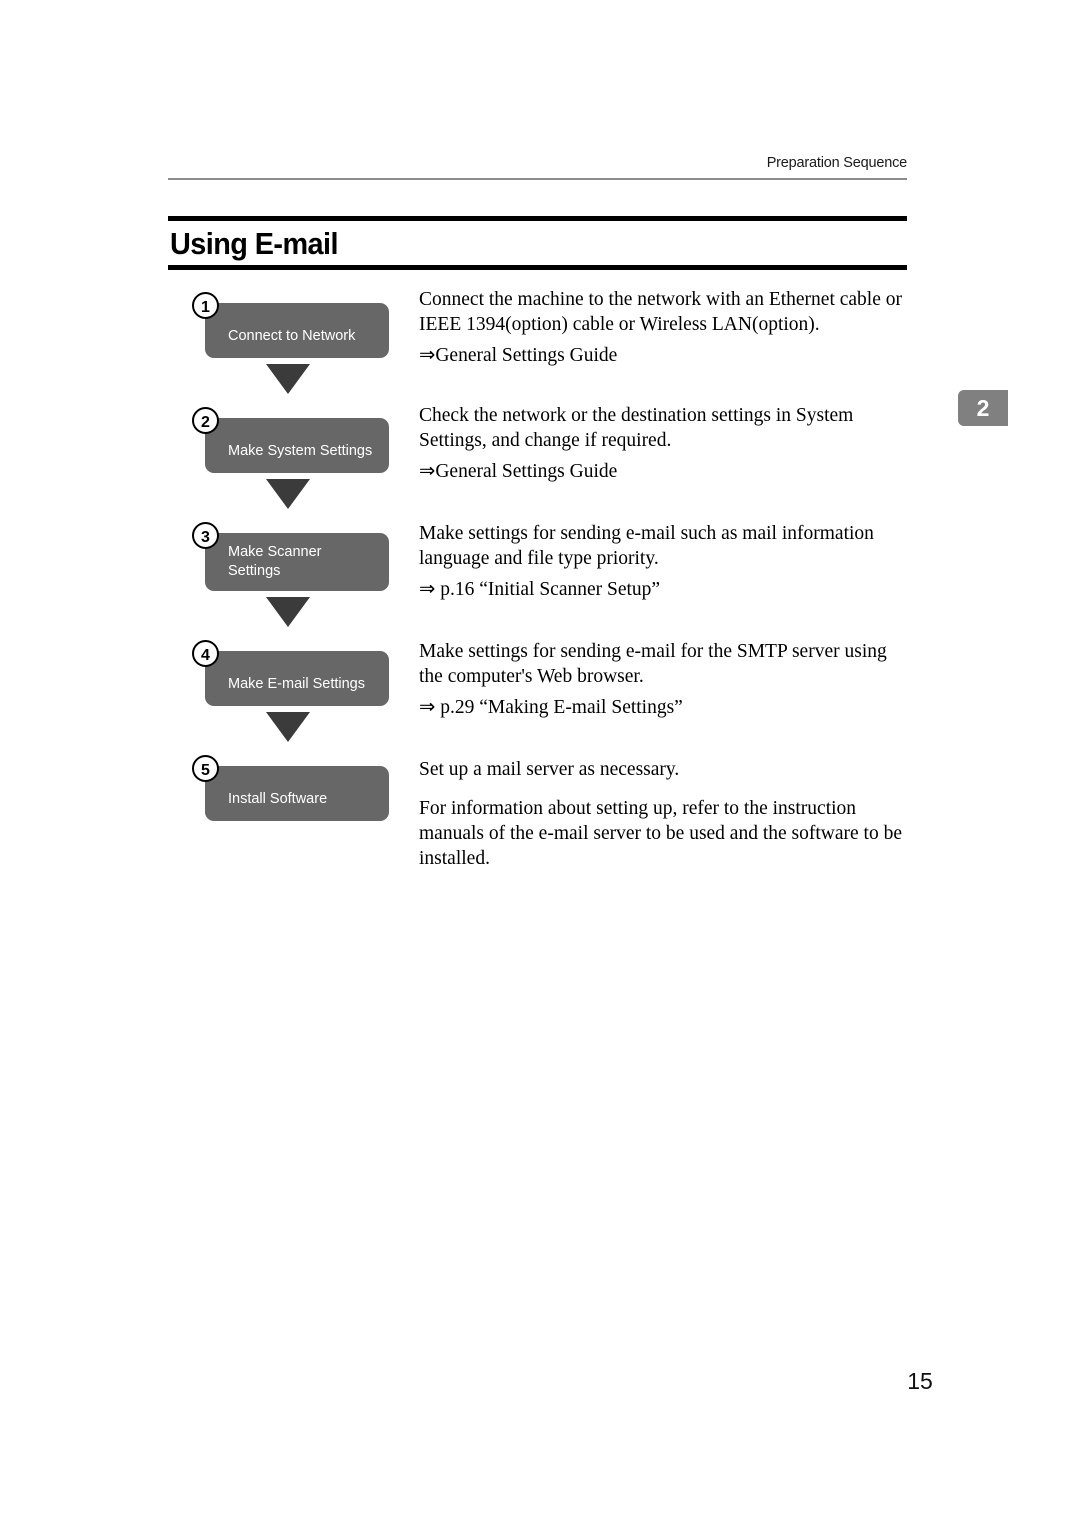 The height and width of the screenshot is (1528, 1080). What do you see at coordinates (205, 305) in the screenshot?
I see `step-number-badge-1: 1` at bounding box center [205, 305].